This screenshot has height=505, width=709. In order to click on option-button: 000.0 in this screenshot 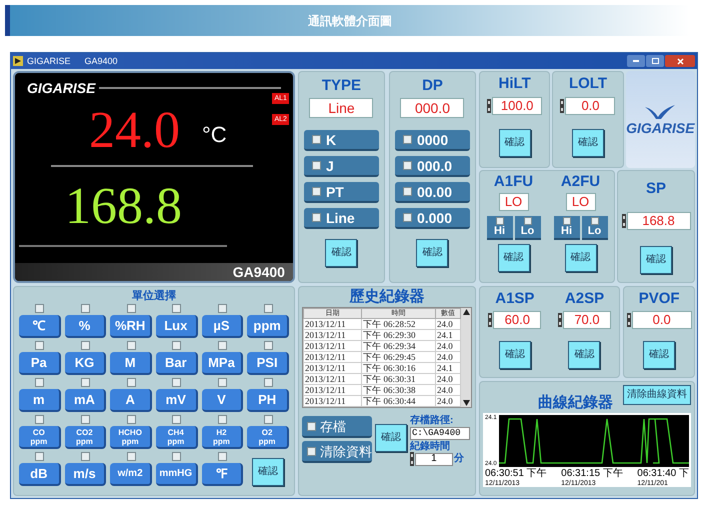, I will do `click(432, 166)`.